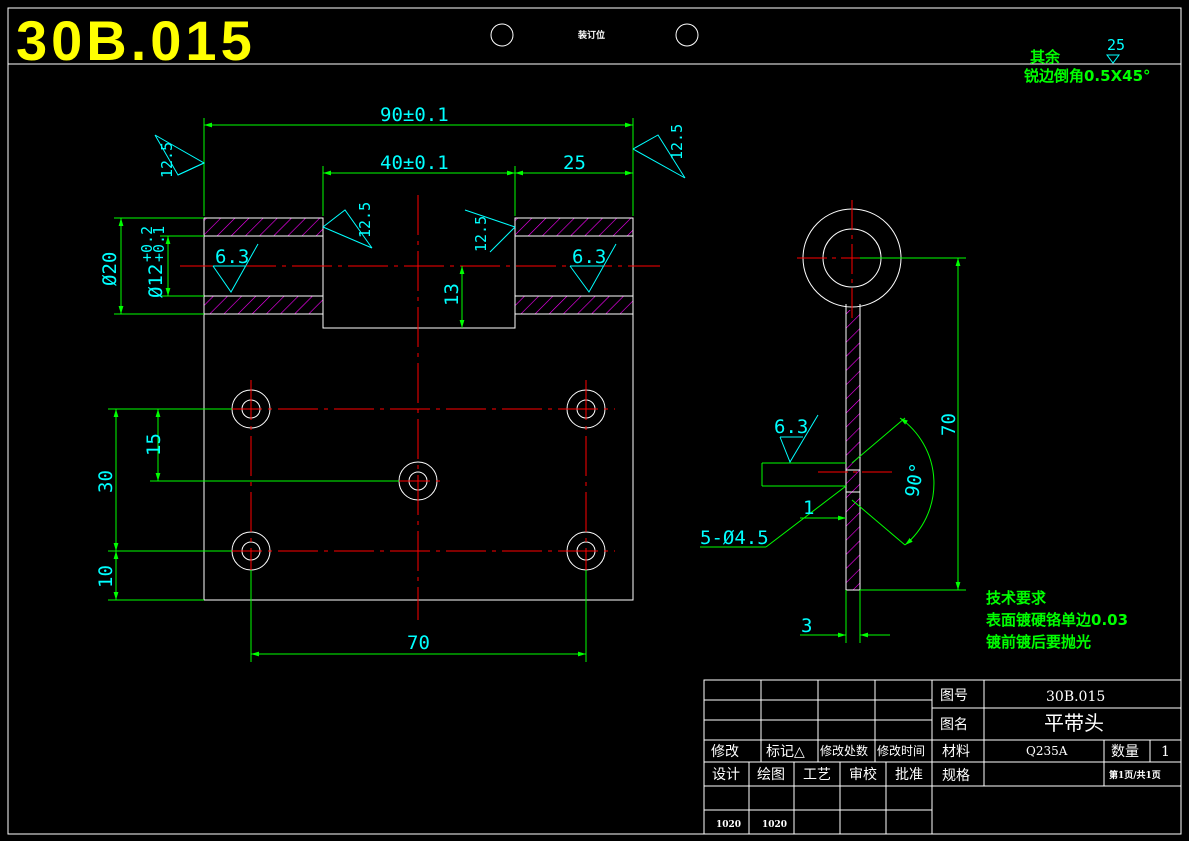 Image resolution: width=1189 pixels, height=841 pixels. What do you see at coordinates (156, 281) in the screenshot?
I see `dim-inner-diameter: Ø12` at bounding box center [156, 281].